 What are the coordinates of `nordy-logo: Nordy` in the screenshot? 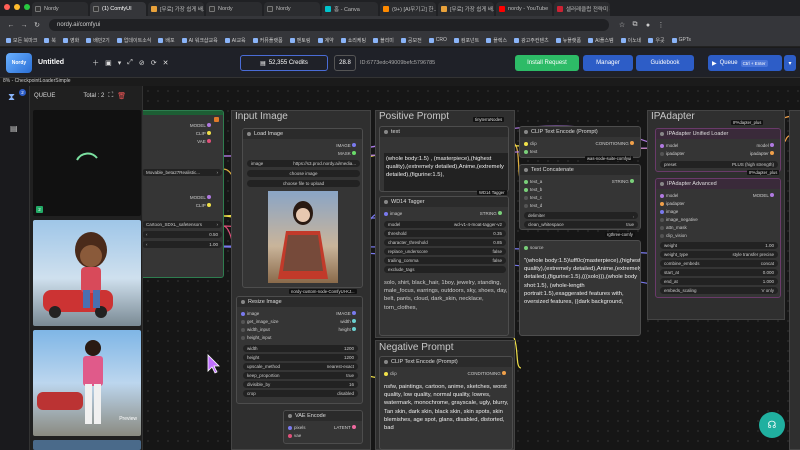 It's located at (19, 62).